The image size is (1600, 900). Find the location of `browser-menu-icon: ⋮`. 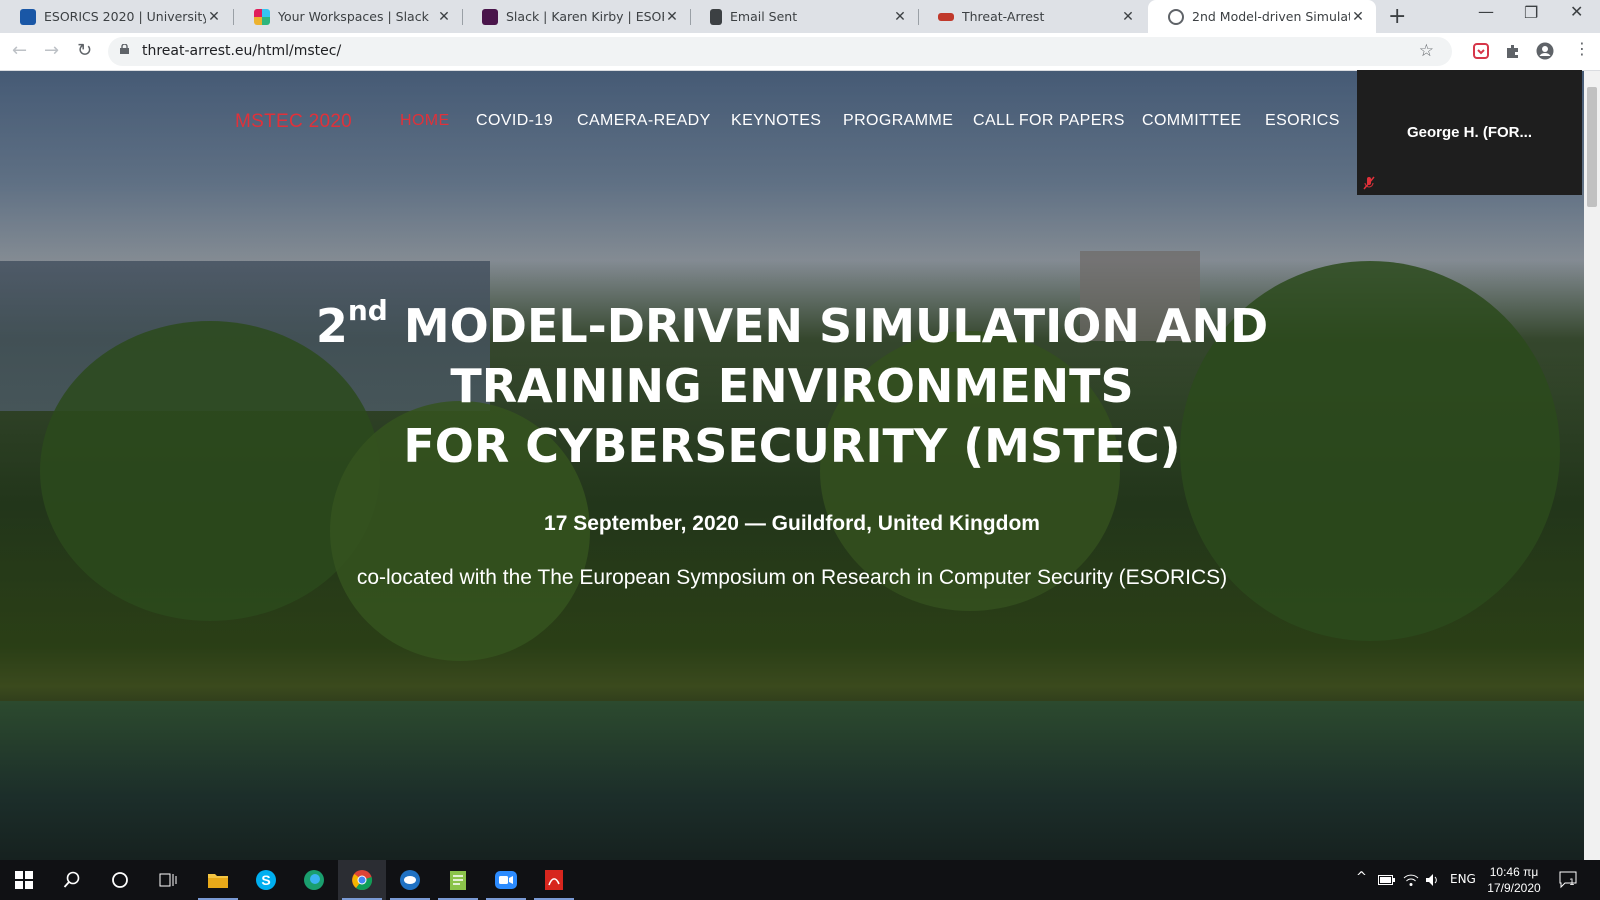

browser-menu-icon: ⋮ is located at coordinates (1582, 48).